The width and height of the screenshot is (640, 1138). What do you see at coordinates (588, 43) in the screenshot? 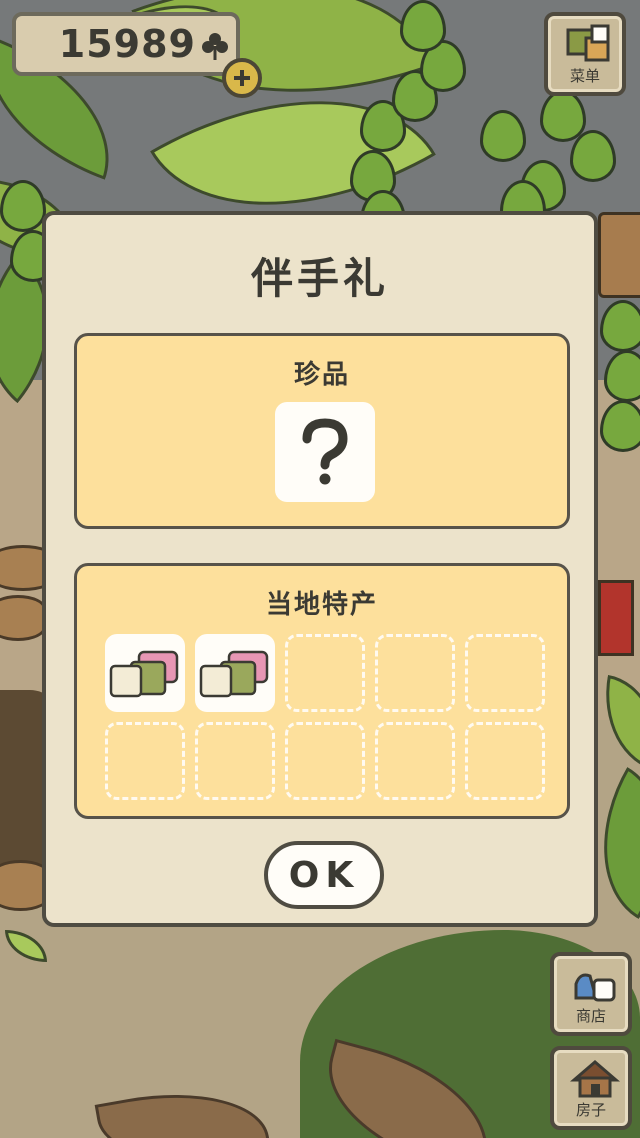
I see `menu-cards-icon` at bounding box center [588, 43].